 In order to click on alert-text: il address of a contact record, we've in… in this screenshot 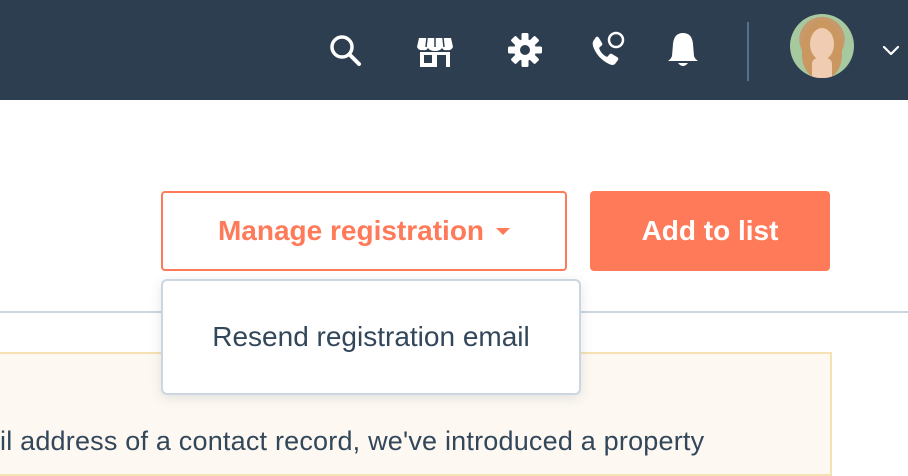, I will do `click(352, 441)`.